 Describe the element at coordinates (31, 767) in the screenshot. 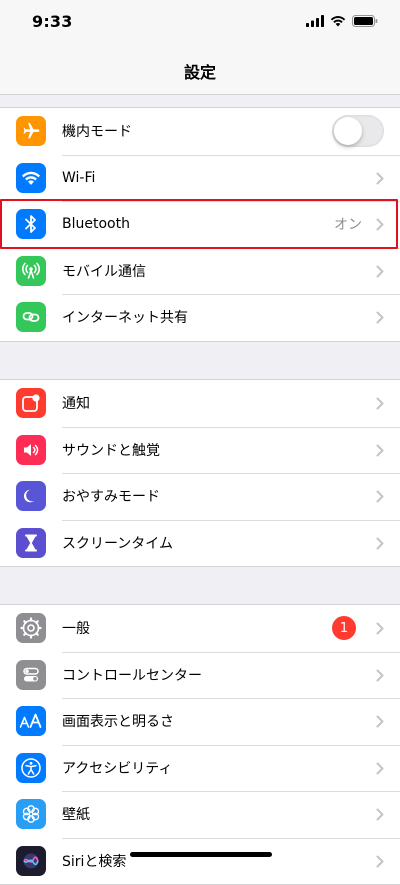

I see `accessibility-icon` at that location.